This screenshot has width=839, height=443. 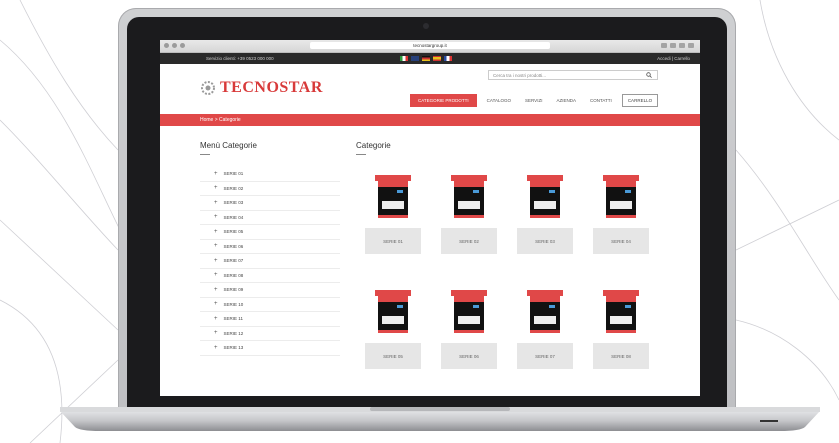 What do you see at coordinates (233, 217) in the screenshot?
I see `category-label: SERIE 04` at bounding box center [233, 217].